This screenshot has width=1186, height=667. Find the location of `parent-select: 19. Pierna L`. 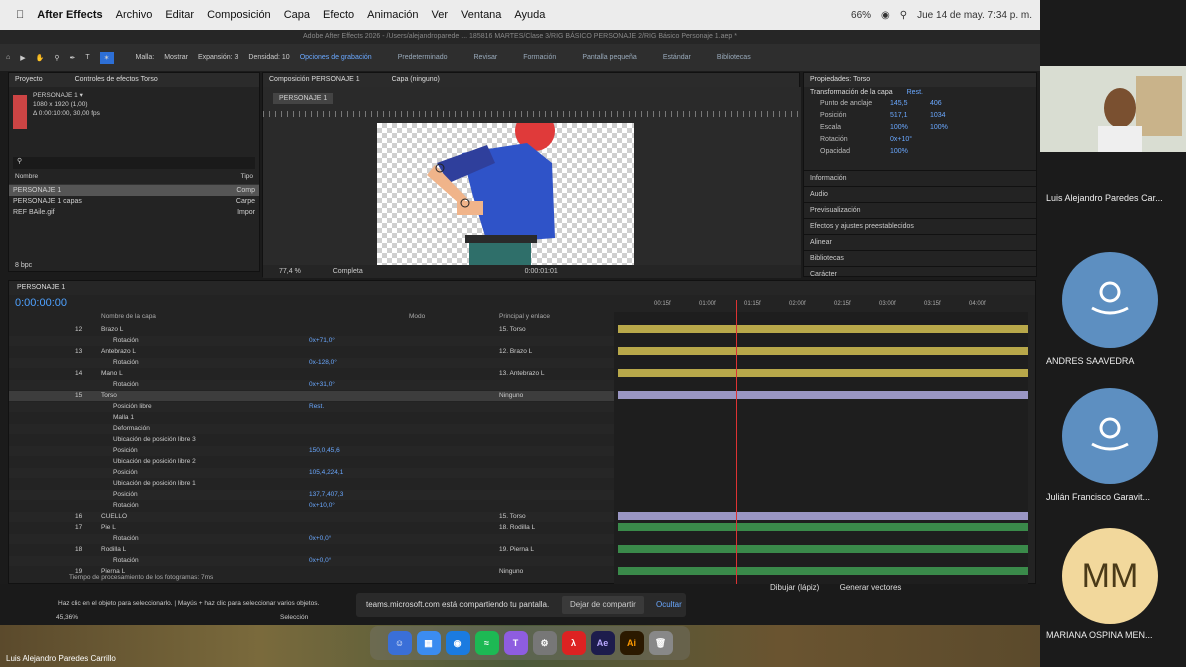

parent-select: 19. Pierna L is located at coordinates (516, 550).